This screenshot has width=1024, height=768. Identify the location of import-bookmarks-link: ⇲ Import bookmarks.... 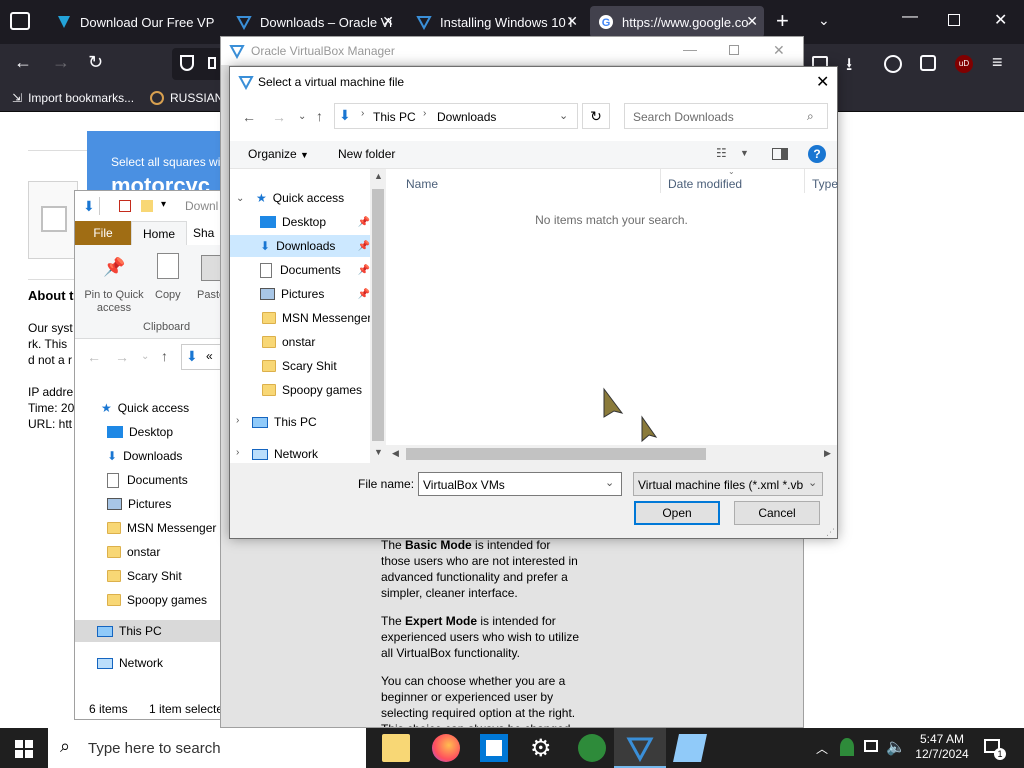
(73, 98).